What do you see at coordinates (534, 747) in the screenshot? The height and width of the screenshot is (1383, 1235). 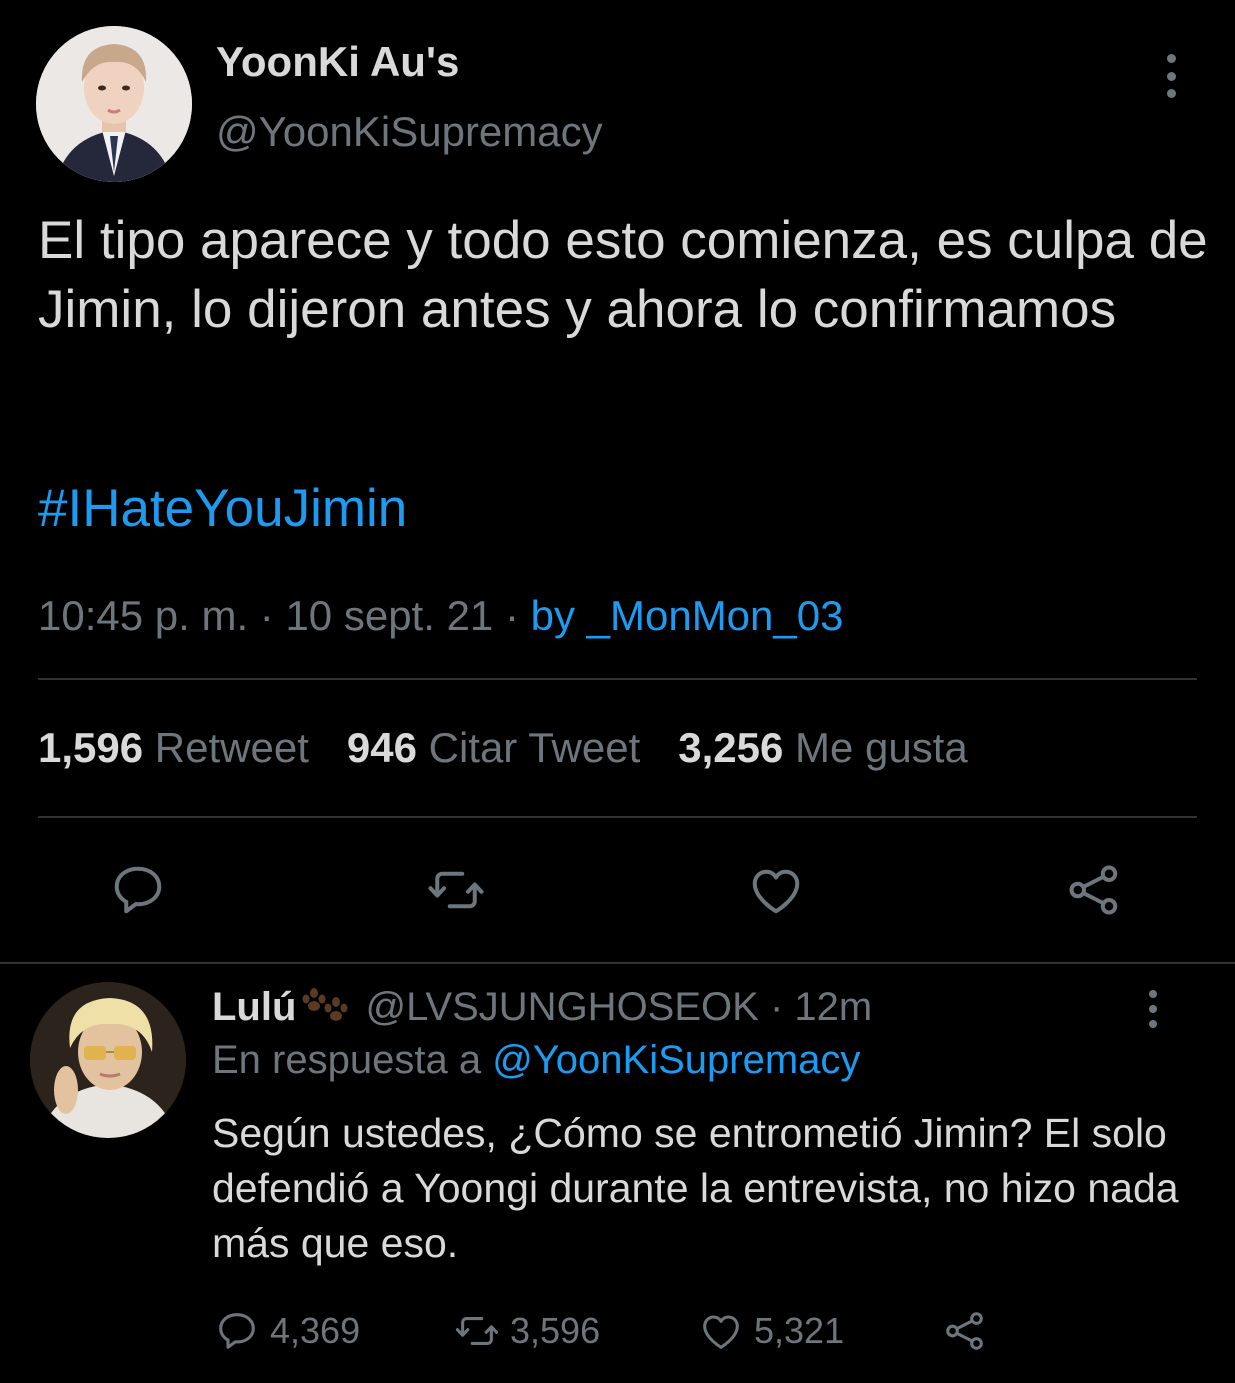 I see `quotes-label: Citar Tweet` at bounding box center [534, 747].